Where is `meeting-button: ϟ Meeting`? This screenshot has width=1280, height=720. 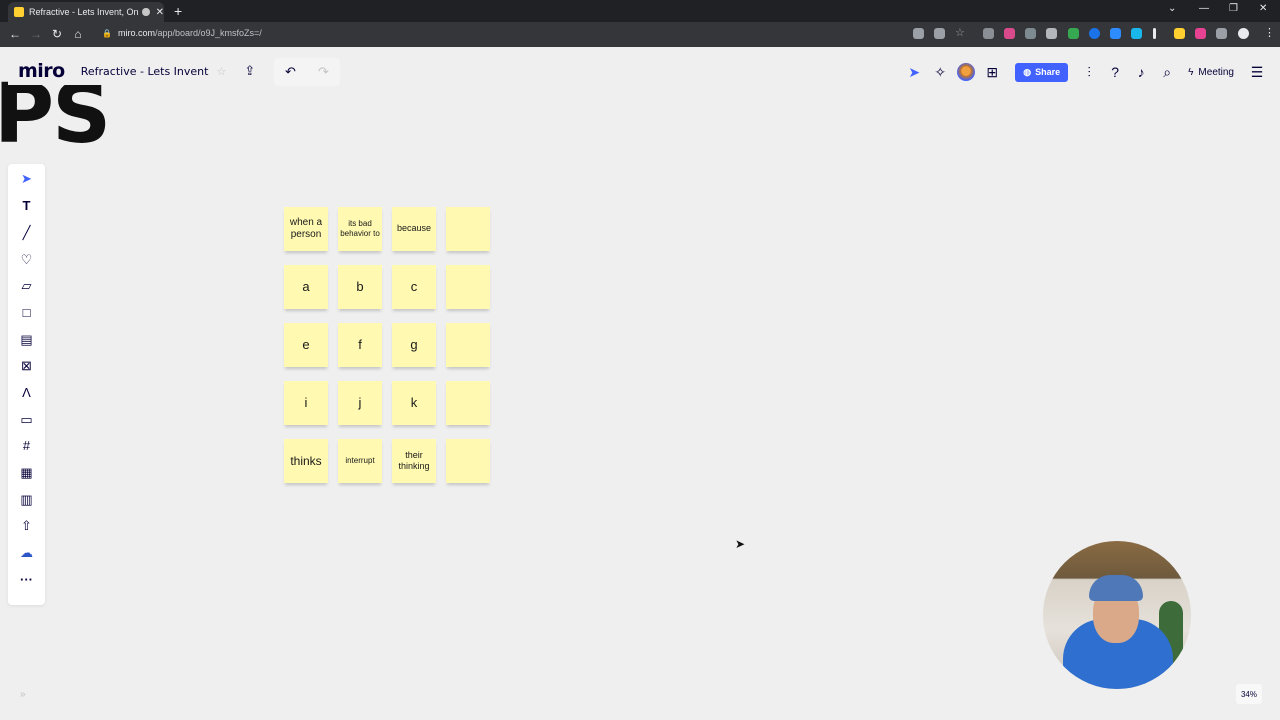
meeting-button: ϟ Meeting is located at coordinates (1211, 72).